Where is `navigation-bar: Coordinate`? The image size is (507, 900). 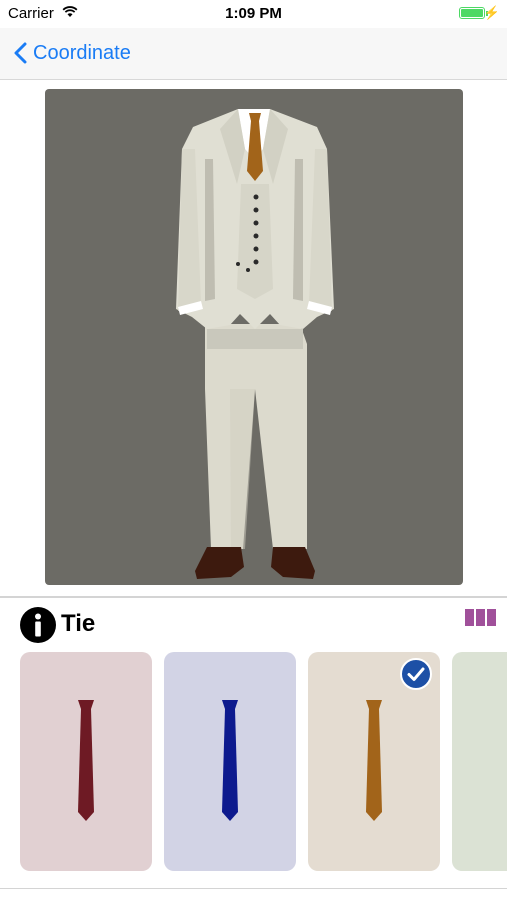 navigation-bar: Coordinate is located at coordinates (253, 54).